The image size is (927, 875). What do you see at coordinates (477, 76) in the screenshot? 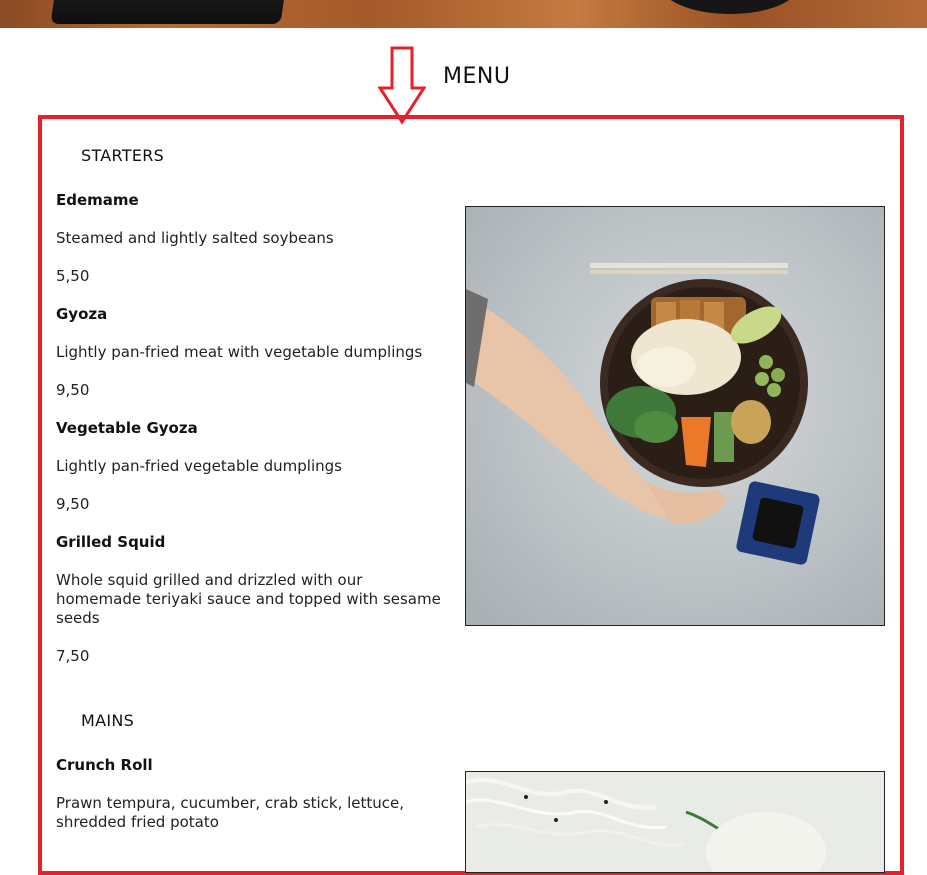
I see `page-title: MENU` at bounding box center [477, 76].